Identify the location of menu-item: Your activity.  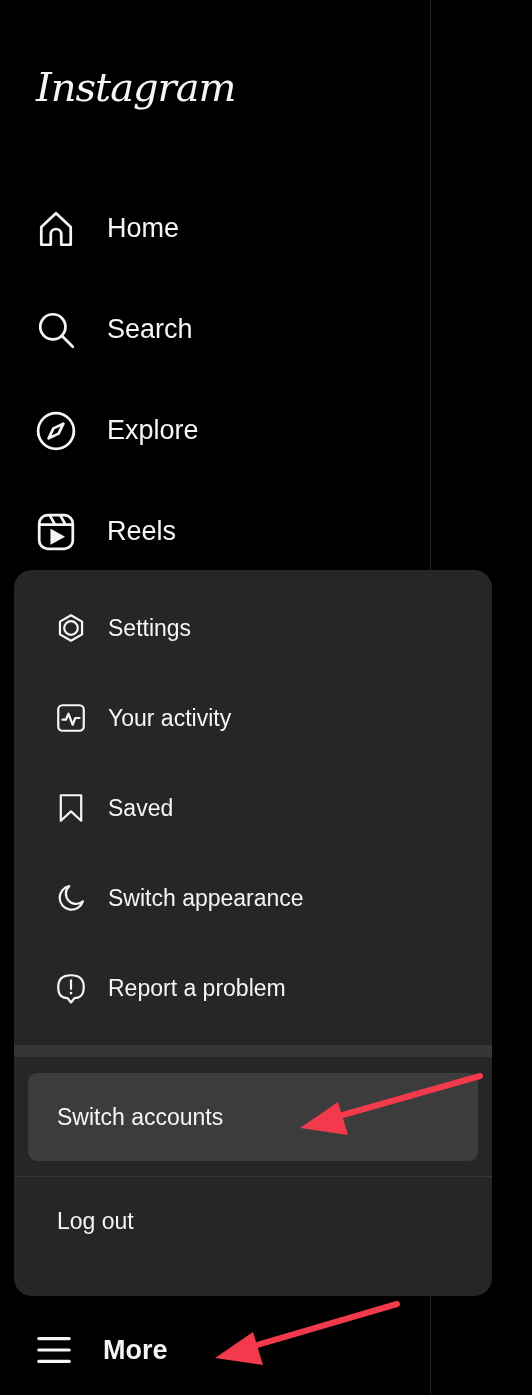
(253, 718).